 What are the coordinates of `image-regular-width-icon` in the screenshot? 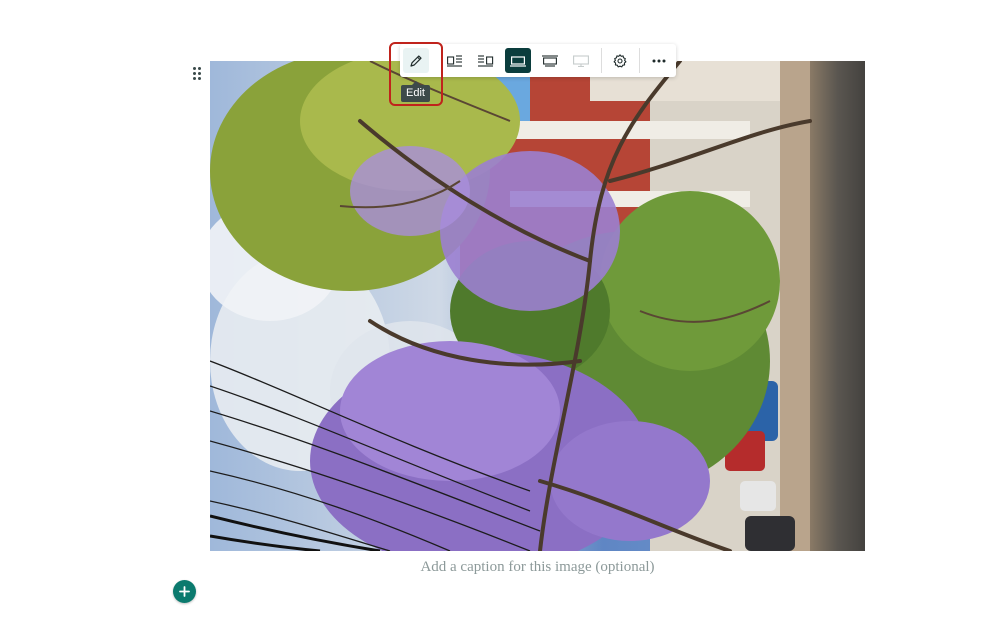 It's located at (518, 61).